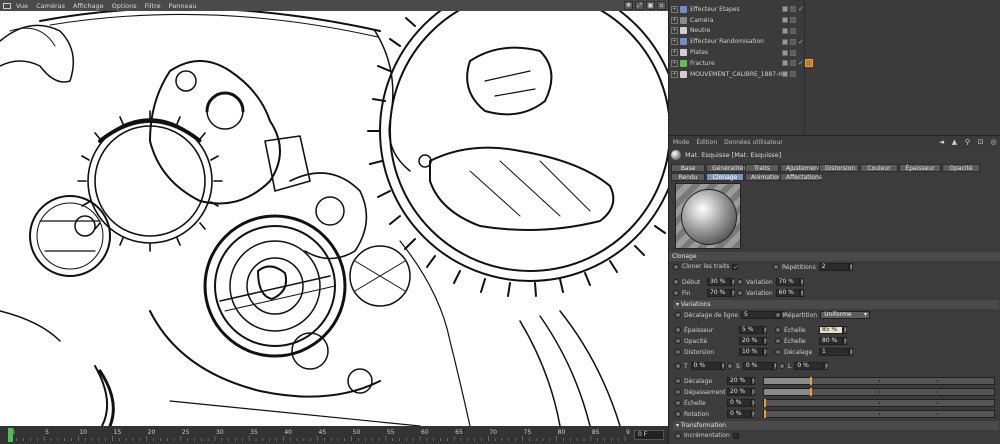 Image resolution: width=1000 pixels, height=444 pixels. I want to click on incrementation-anim-dot, so click(678, 435).